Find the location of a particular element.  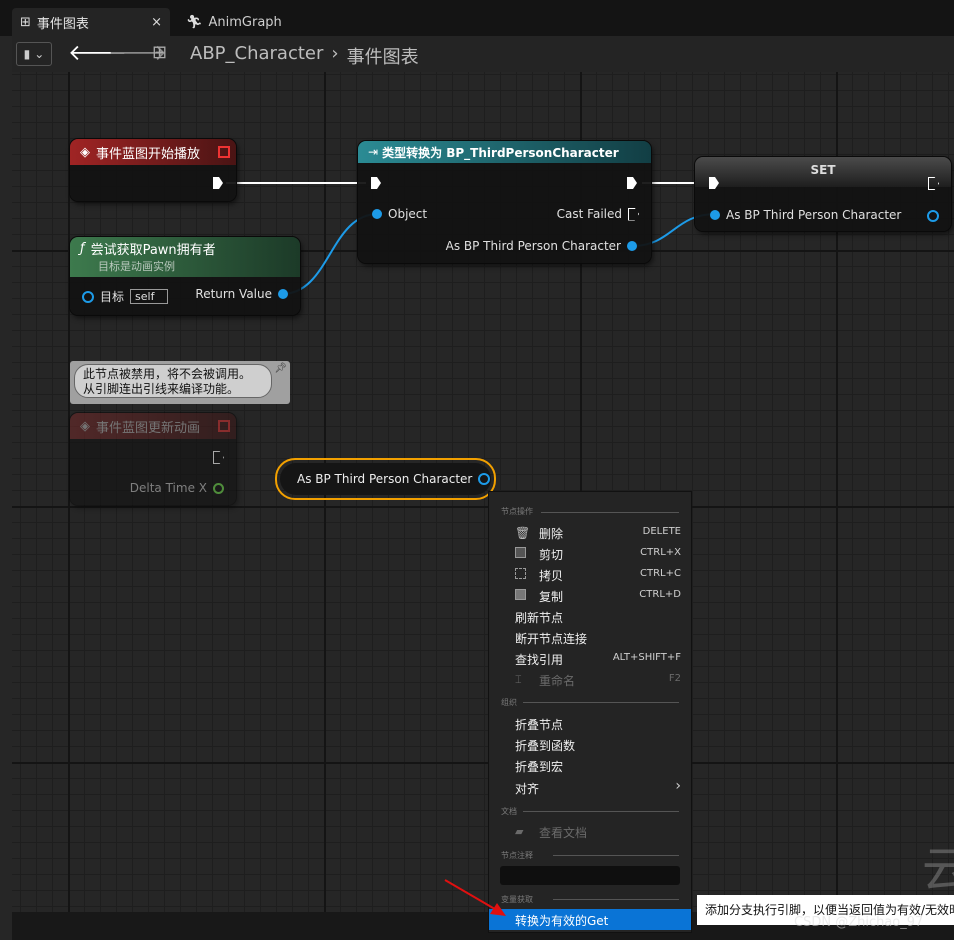

watermark-text: CSDN @Zhichao_97 is located at coordinates (859, 922).